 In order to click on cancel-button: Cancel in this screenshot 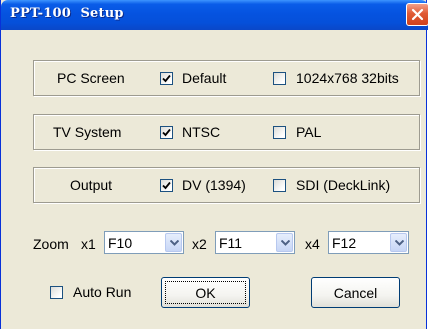, I will do `click(355, 292)`.